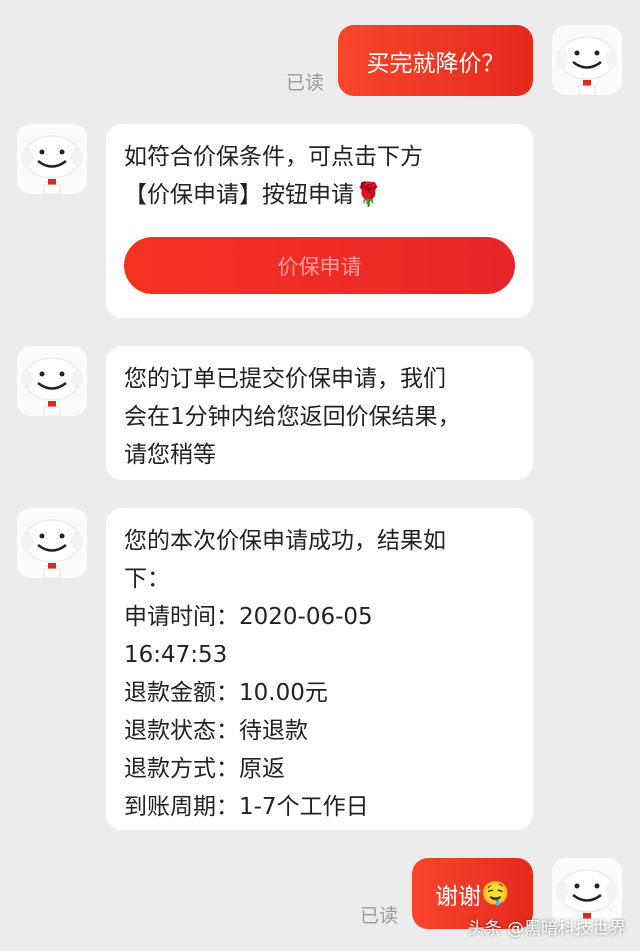 Image resolution: width=640 pixels, height=951 pixels. Describe the element at coordinates (273, 157) in the screenshot. I see `message-line: 如符合价保条件，可点击下方` at that location.